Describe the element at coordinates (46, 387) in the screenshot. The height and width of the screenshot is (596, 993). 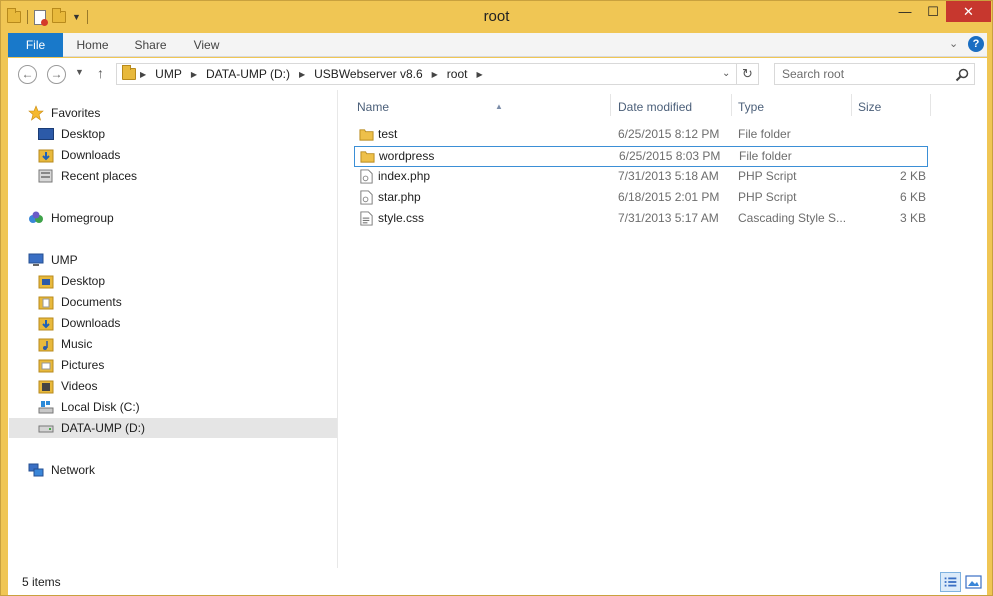
I see `videos-folder-icon` at that location.